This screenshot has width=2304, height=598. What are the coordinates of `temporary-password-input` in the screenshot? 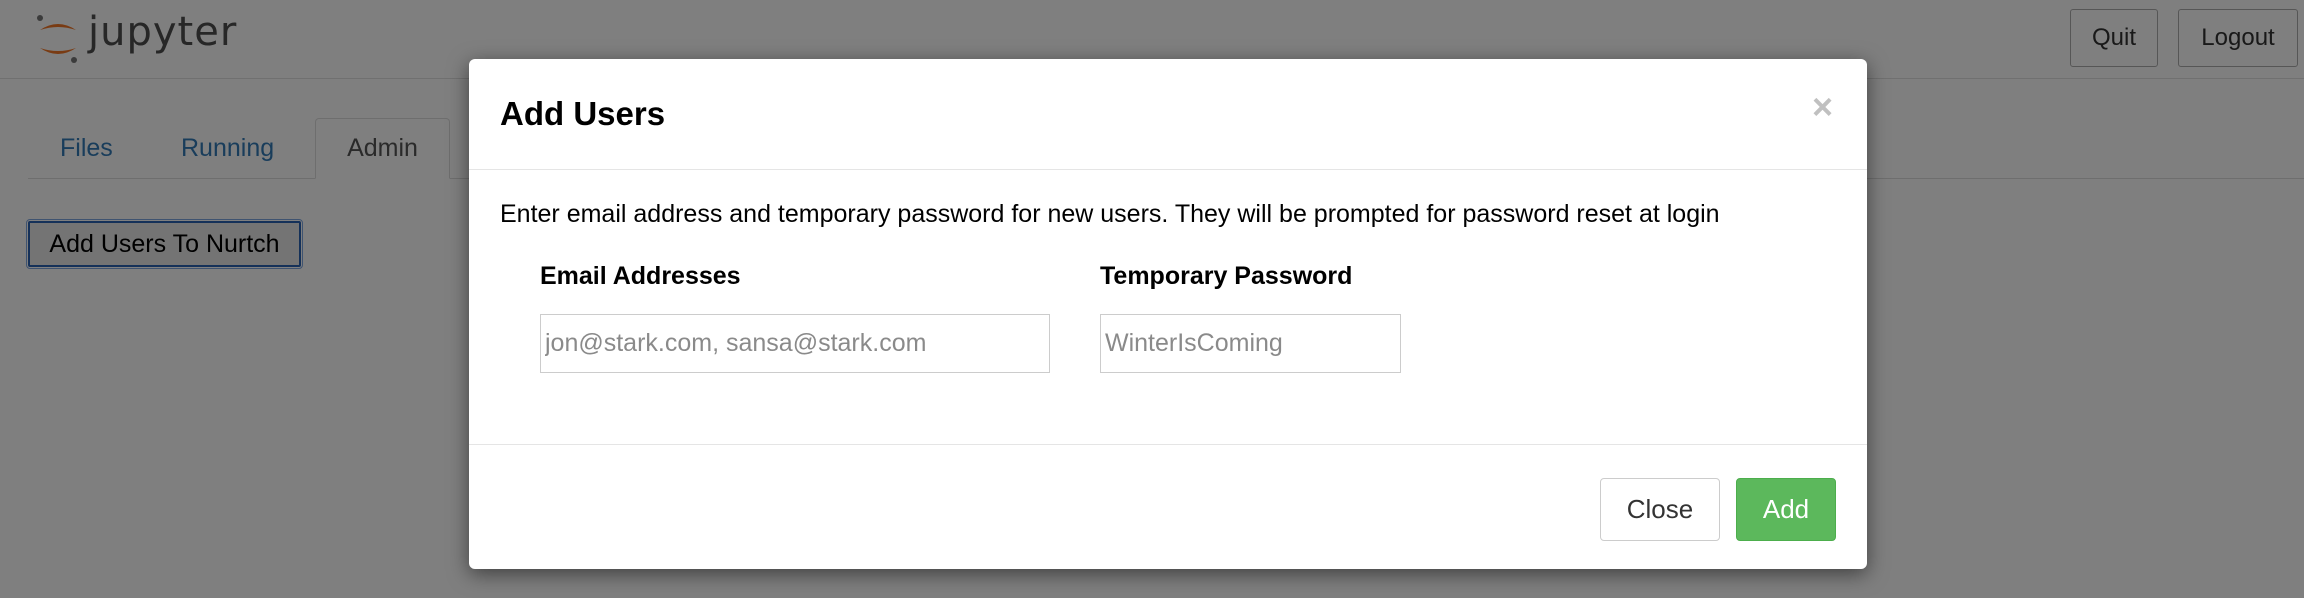 It's located at (1250, 343).